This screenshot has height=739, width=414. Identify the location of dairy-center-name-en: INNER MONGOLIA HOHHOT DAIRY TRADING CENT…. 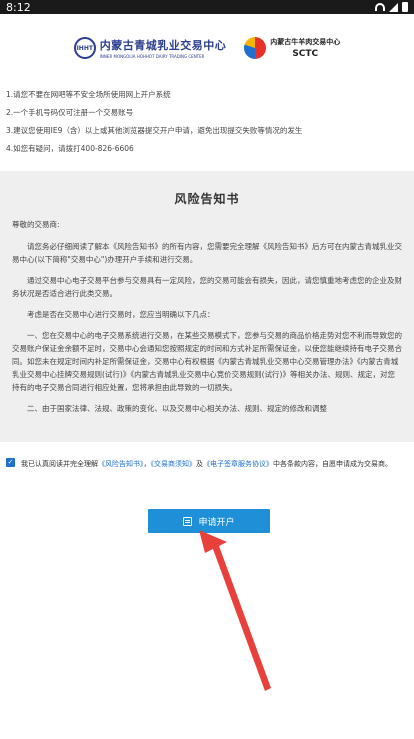
(152, 56).